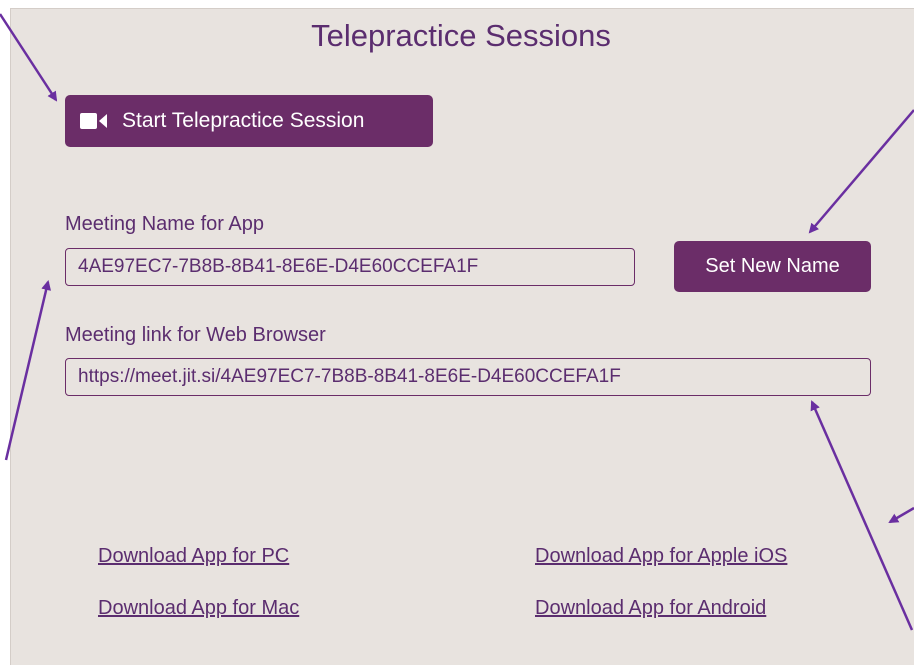  Describe the element at coordinates (193, 556) in the screenshot. I see `download-pc-link: Download App for PC` at that location.